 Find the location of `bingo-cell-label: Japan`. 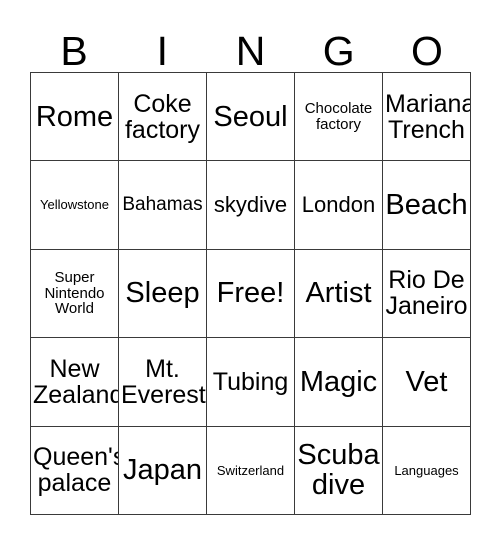

bingo-cell-label: Japan is located at coordinates (162, 470).